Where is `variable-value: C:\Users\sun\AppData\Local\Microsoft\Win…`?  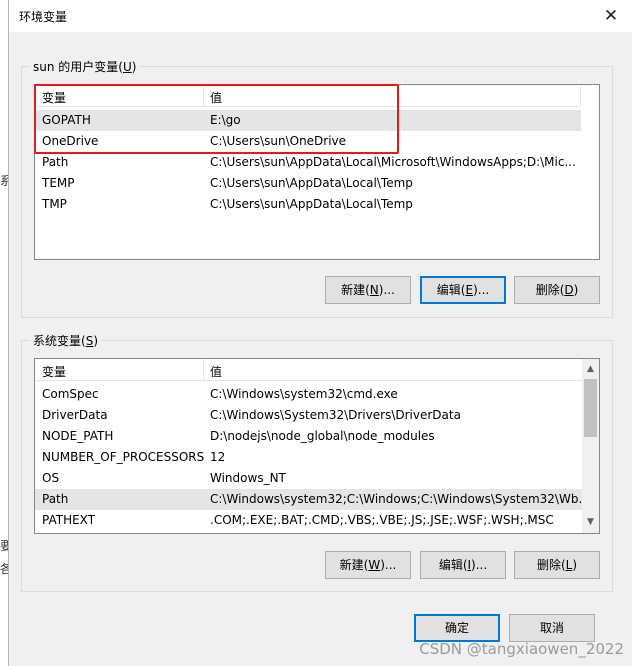
variable-value: C:\Users\sun\AppData\Local\Microsoft\Win… is located at coordinates (393, 162).